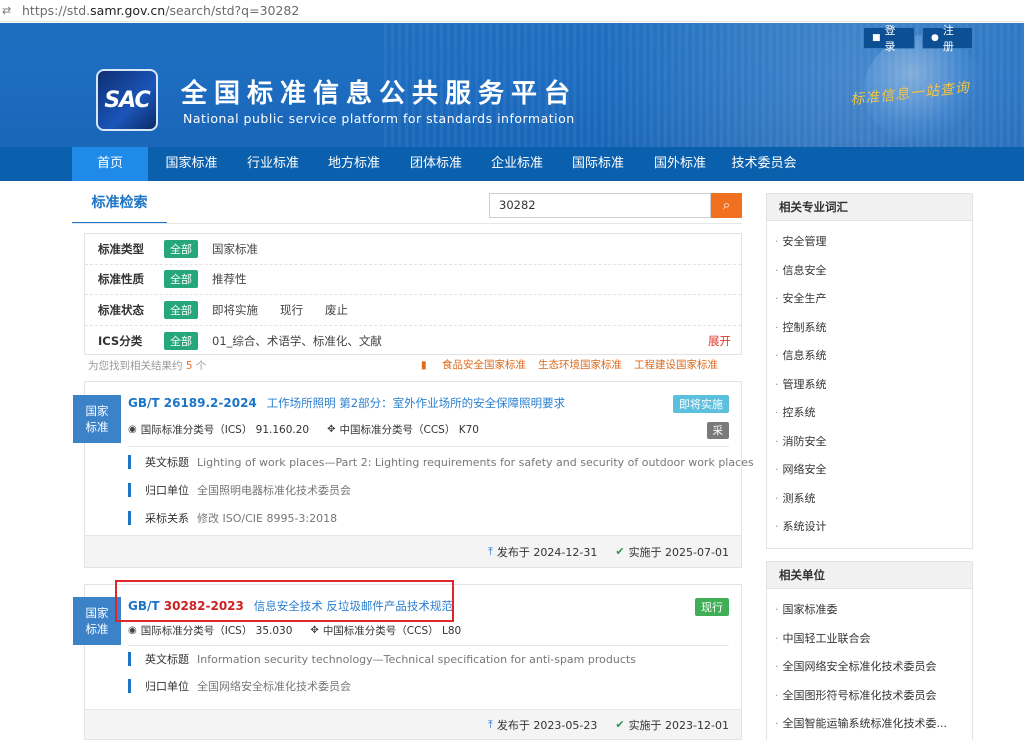 This screenshot has height=740, width=1024. I want to click on list-item: 安全生产, so click(869, 299).